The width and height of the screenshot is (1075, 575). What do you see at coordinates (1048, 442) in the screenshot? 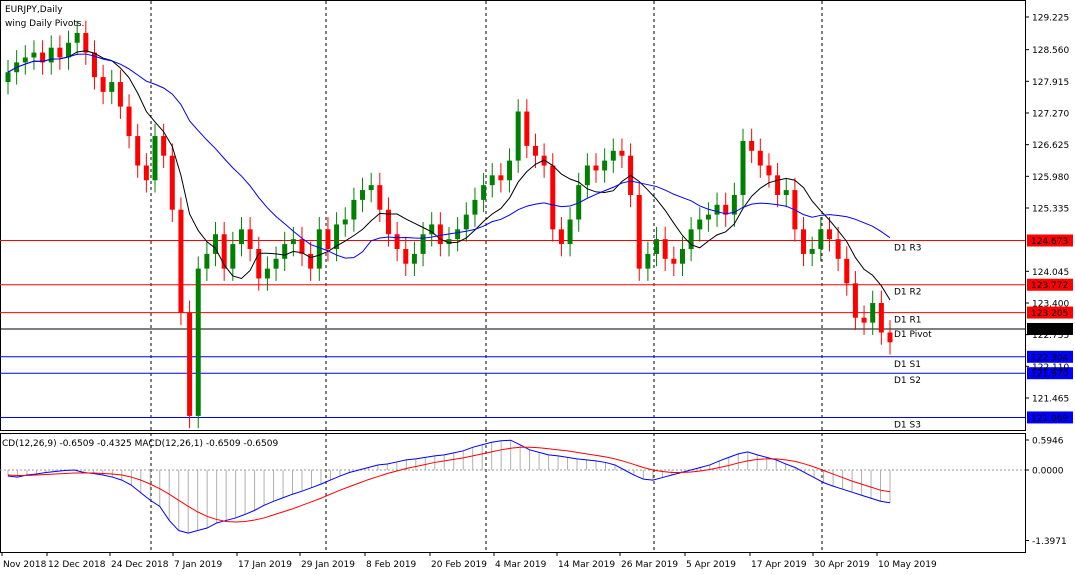
I see `macd-tick-label: 0.5946` at bounding box center [1048, 442].